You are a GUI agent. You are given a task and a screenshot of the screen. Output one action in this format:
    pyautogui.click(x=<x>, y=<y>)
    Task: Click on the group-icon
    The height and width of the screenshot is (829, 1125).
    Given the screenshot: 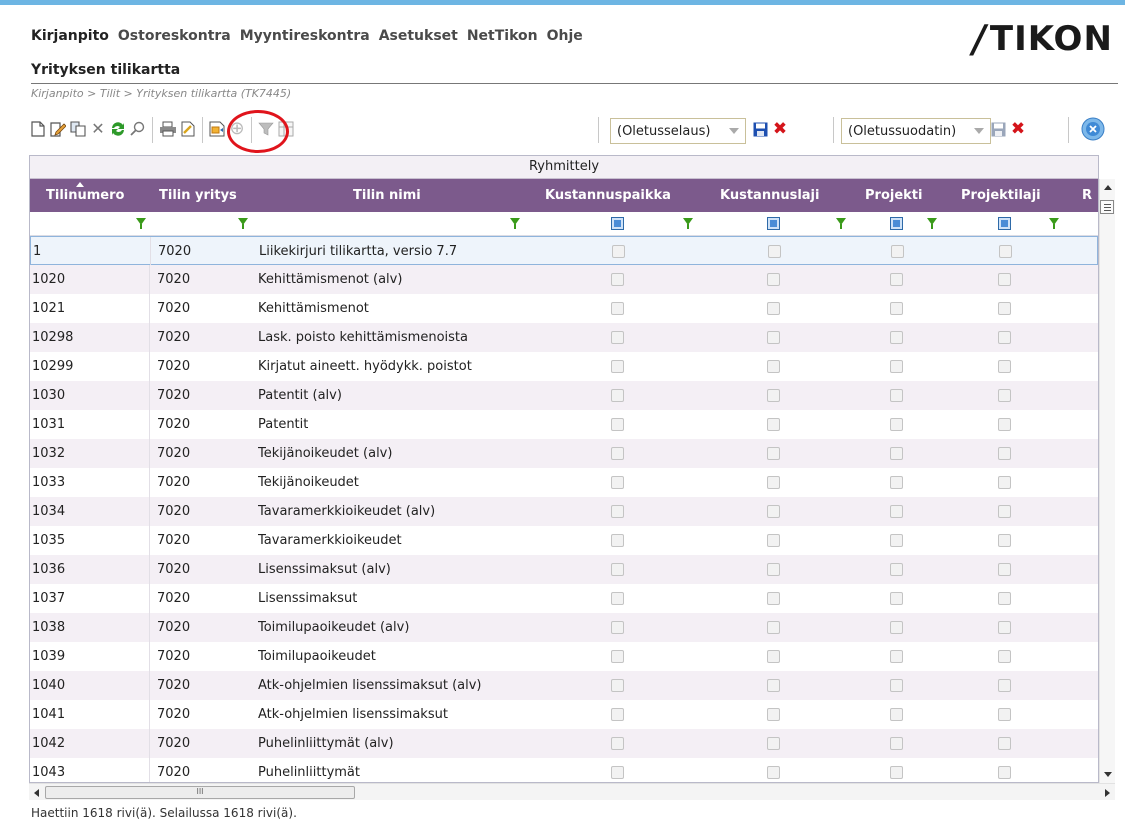 What is the action you would take?
    pyautogui.click(x=217, y=129)
    